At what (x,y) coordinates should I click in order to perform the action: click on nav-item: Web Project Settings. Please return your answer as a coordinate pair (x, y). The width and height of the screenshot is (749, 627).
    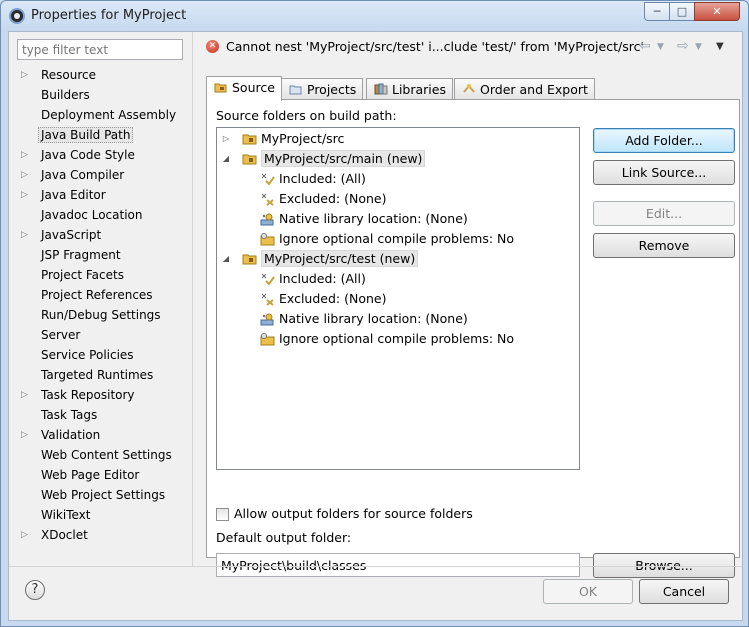
    Looking at the image, I should click on (105, 495).